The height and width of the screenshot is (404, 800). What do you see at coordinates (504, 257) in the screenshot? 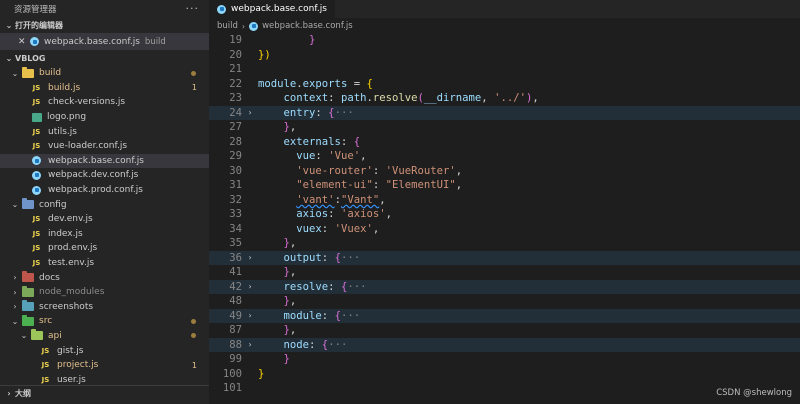
I see `code-line: 36 › output: {···` at bounding box center [504, 257].